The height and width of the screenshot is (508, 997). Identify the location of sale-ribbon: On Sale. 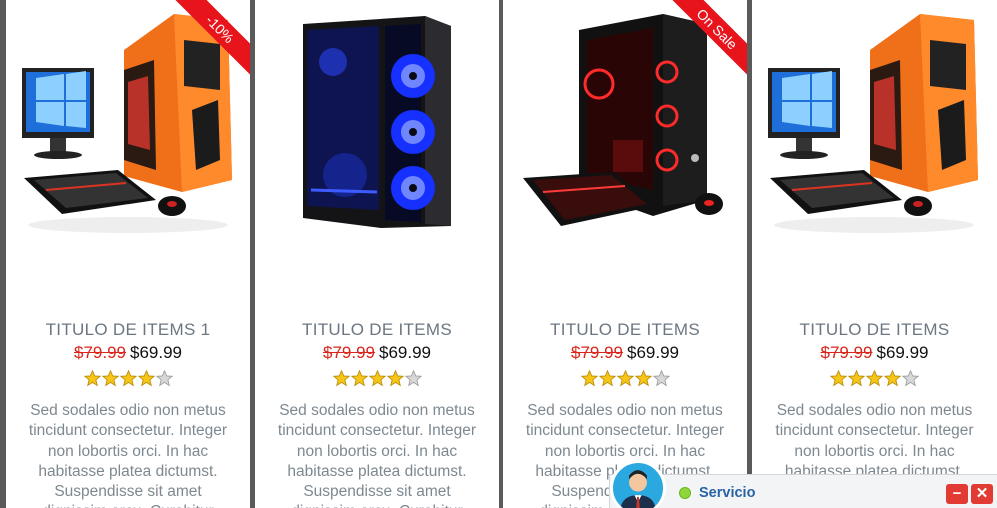
(707, 40).